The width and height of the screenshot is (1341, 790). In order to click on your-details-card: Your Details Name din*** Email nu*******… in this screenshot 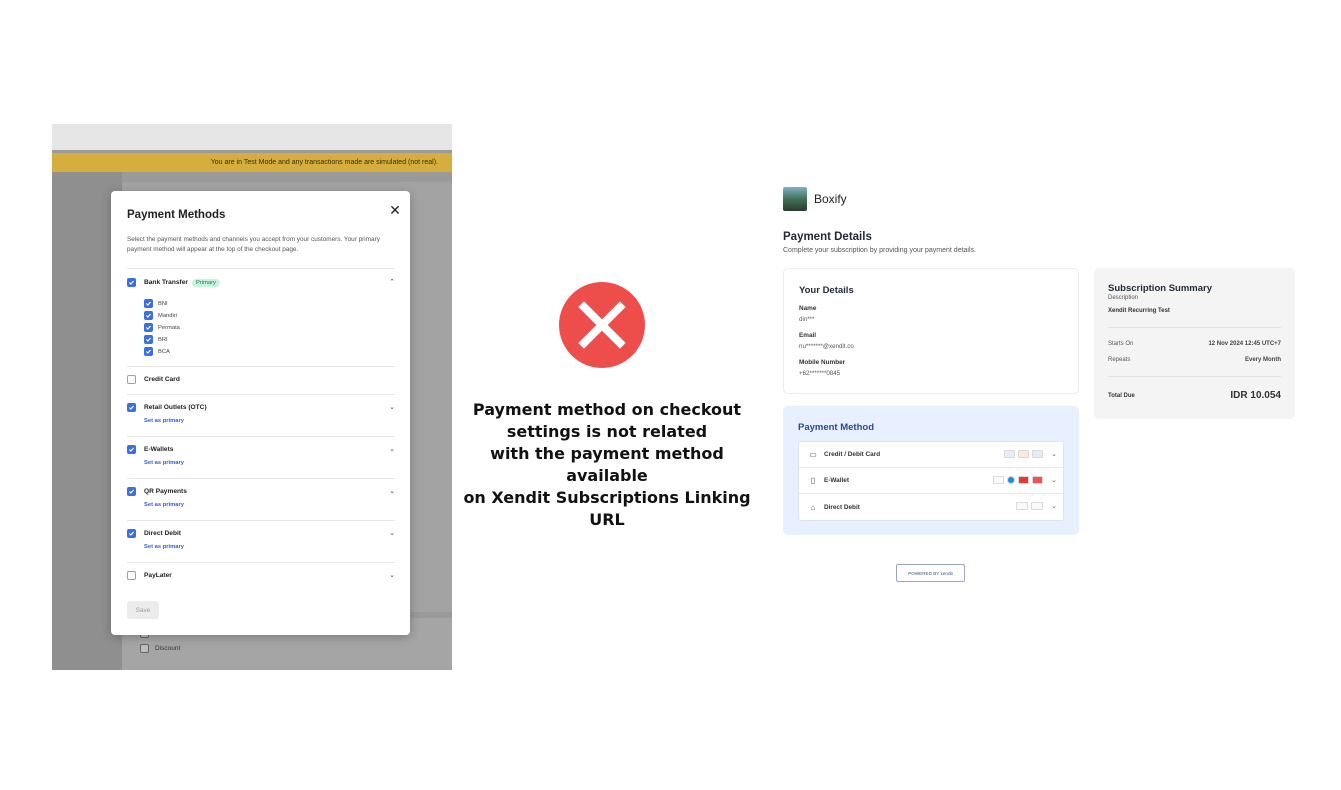, I will do `click(931, 331)`.